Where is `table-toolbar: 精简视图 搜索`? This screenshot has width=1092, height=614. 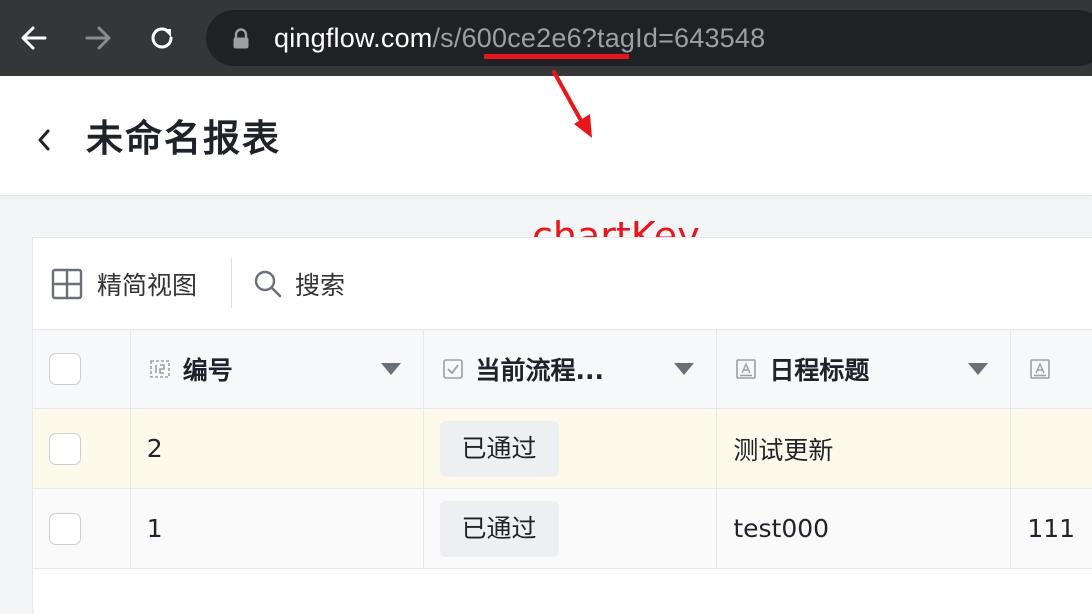 table-toolbar: 精简视图 搜索 is located at coordinates (562, 284).